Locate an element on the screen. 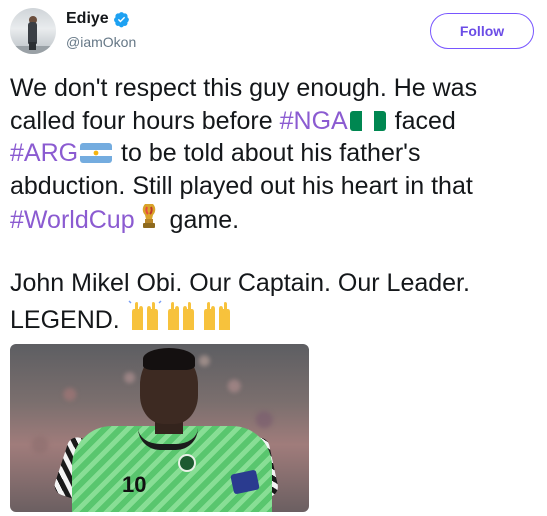 The image size is (547, 516). tweet-line: #WorldCup game. is located at coordinates (275, 218).